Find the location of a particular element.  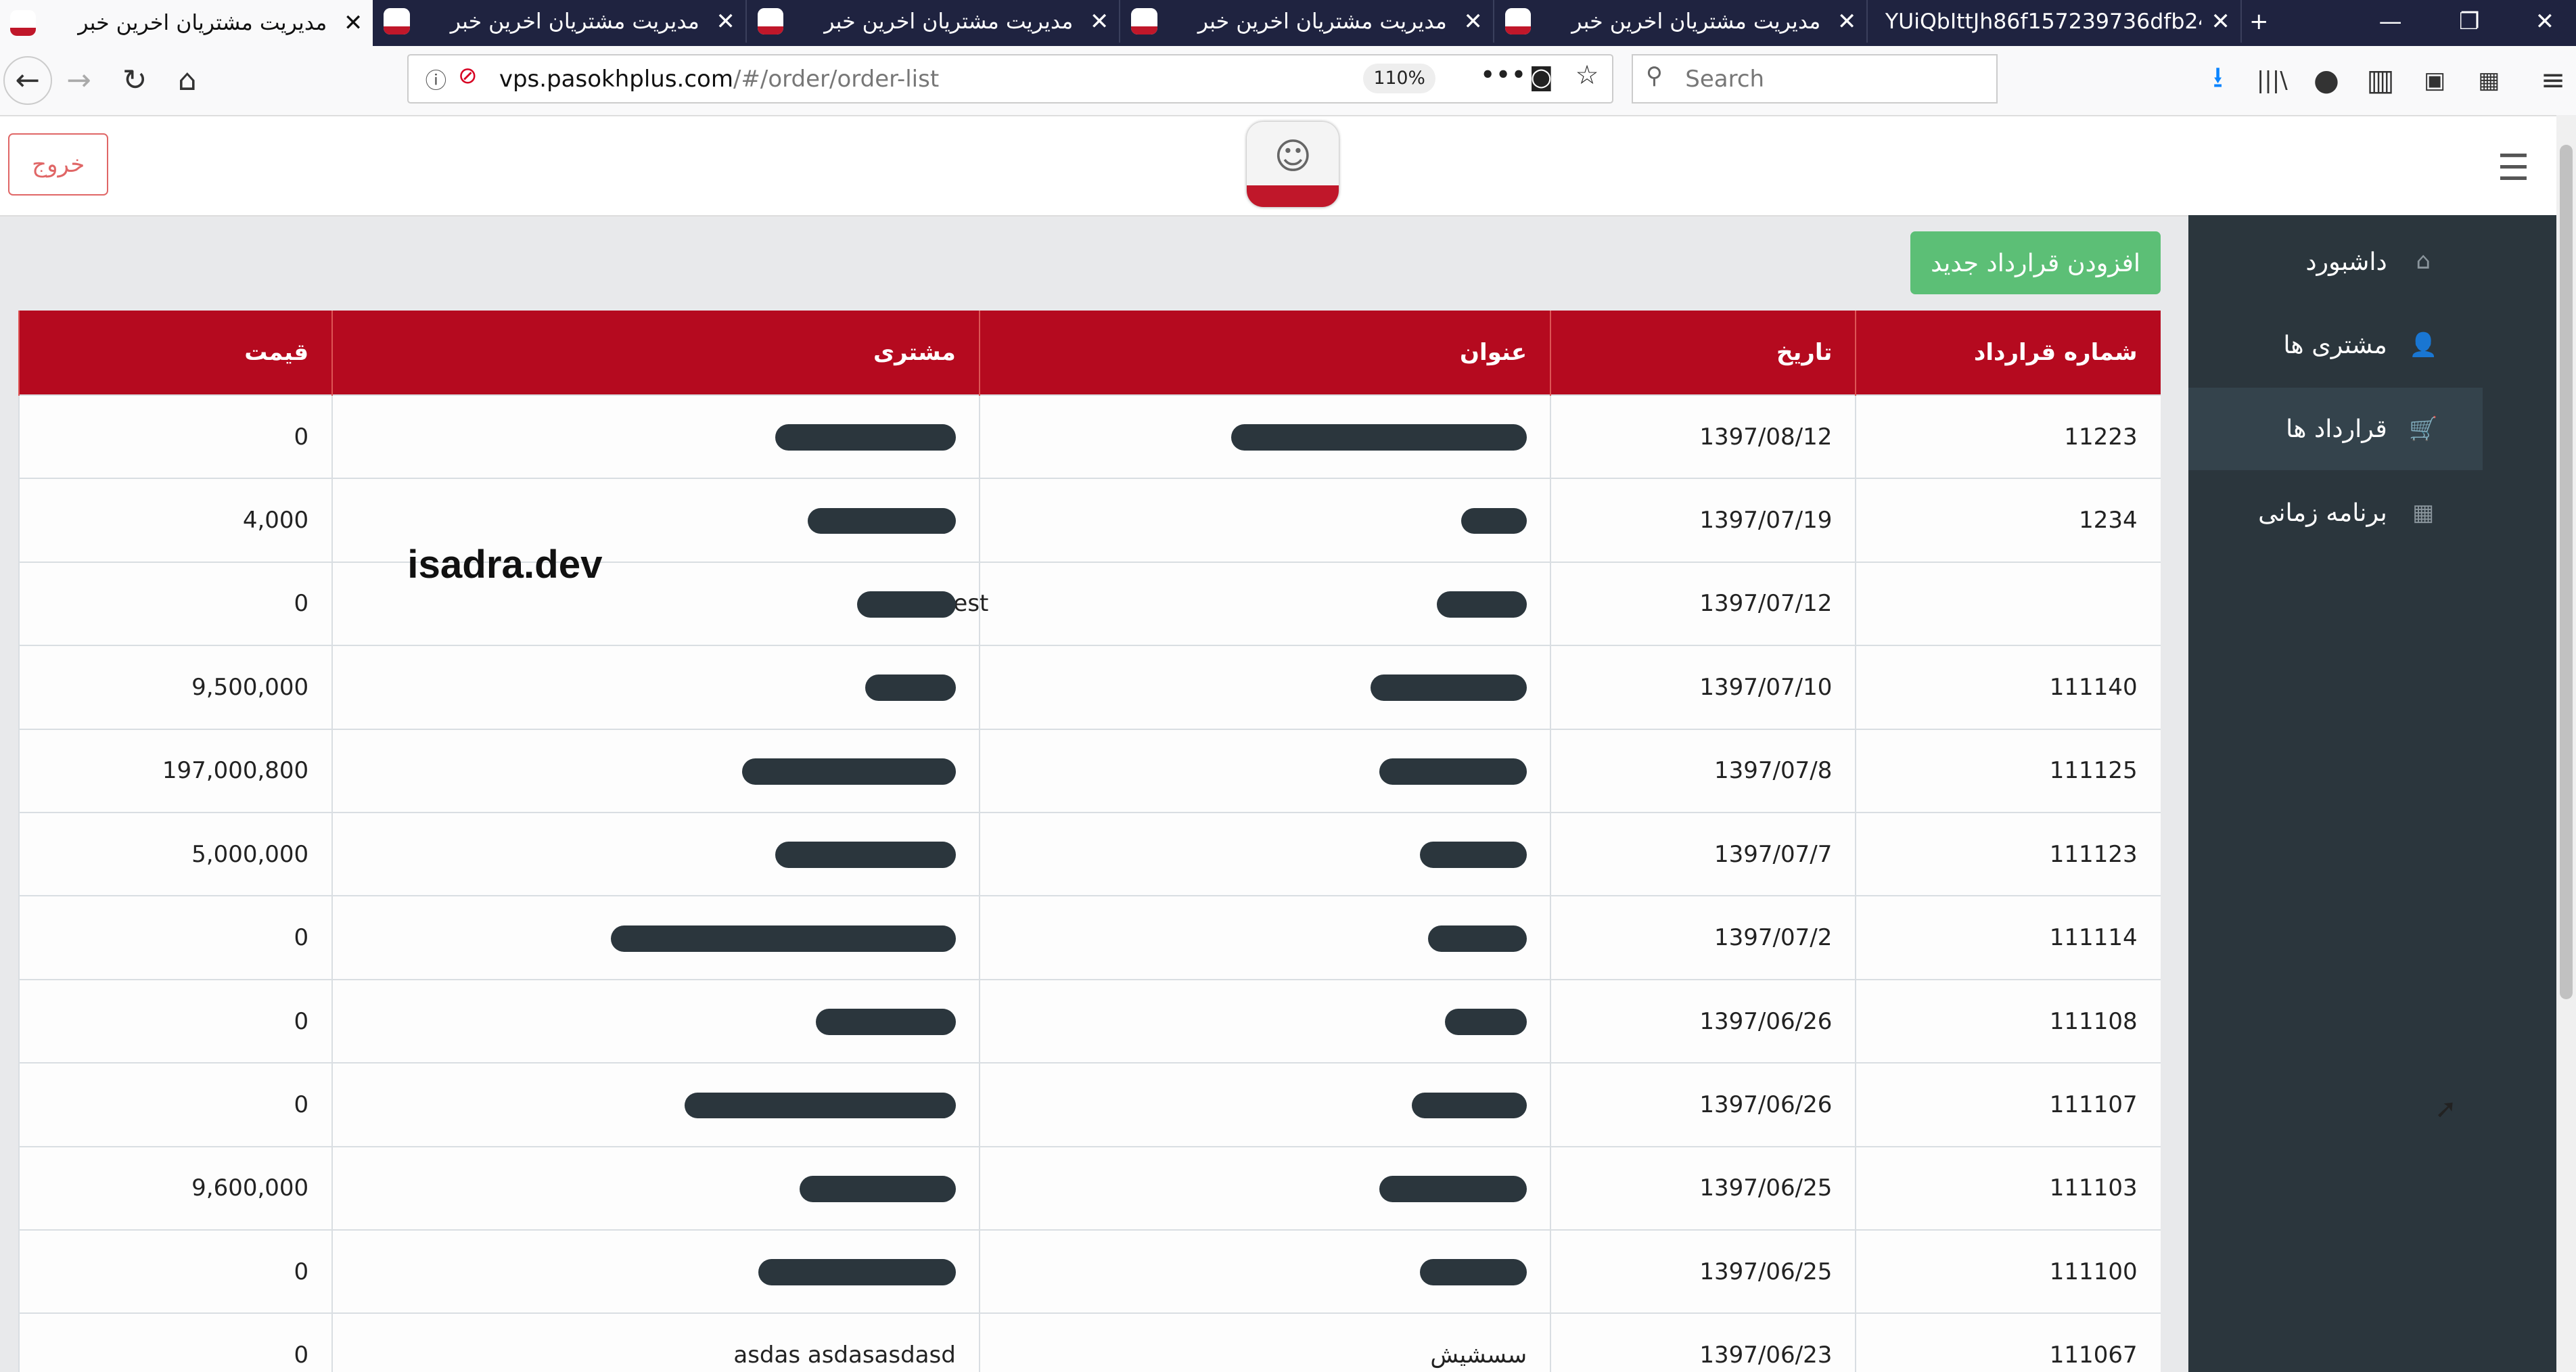

qr-icon: ▦ is located at coordinates (2489, 80).